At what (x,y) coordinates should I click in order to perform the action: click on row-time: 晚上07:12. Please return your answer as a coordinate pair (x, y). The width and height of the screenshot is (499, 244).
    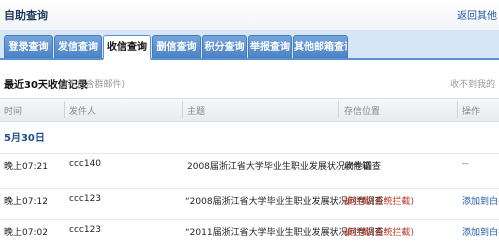
    Looking at the image, I should click on (26, 202).